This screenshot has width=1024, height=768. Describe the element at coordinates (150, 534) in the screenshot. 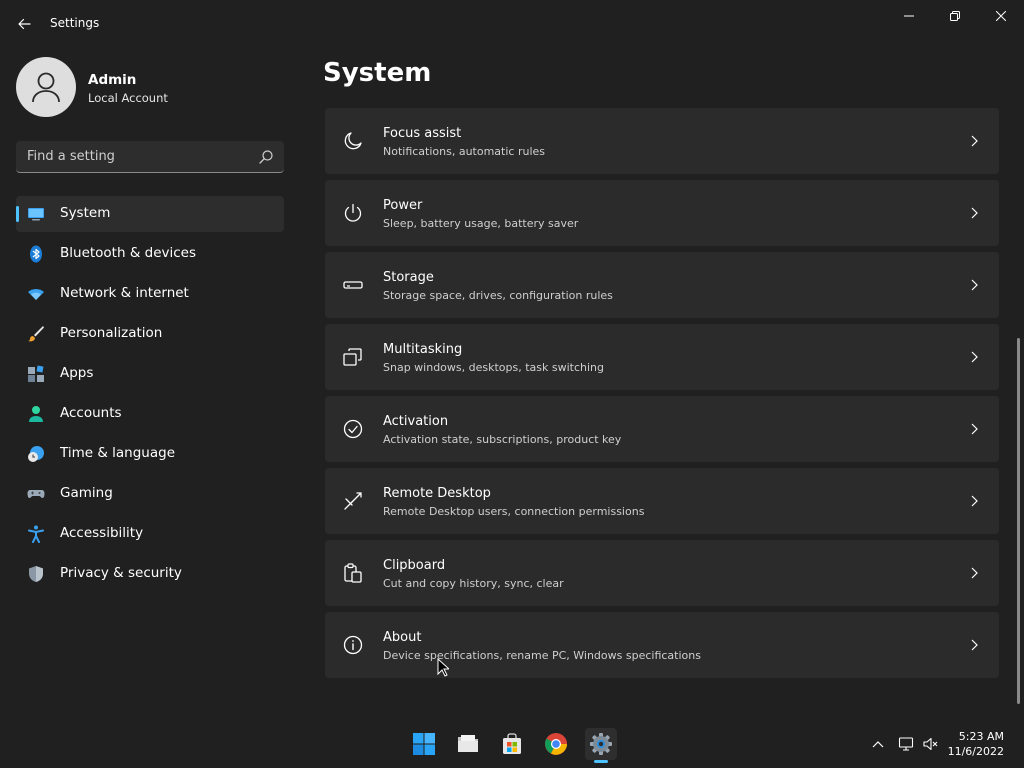

I see `sidebar-item-accessibility: Accessibility` at that location.